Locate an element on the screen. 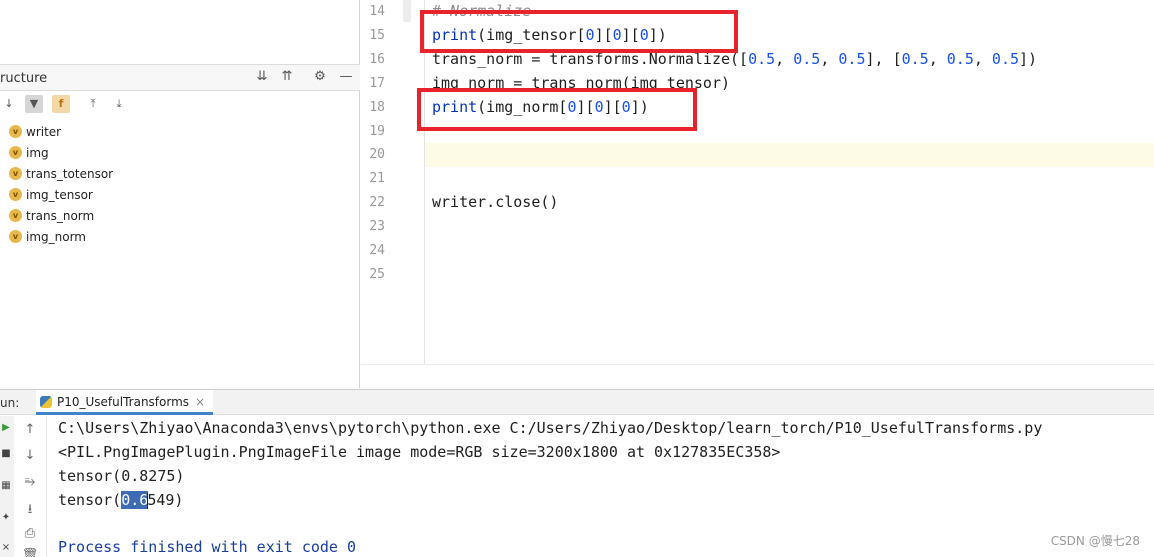 This screenshot has width=1154, height=557. line-number: 24 is located at coordinates (377, 250).